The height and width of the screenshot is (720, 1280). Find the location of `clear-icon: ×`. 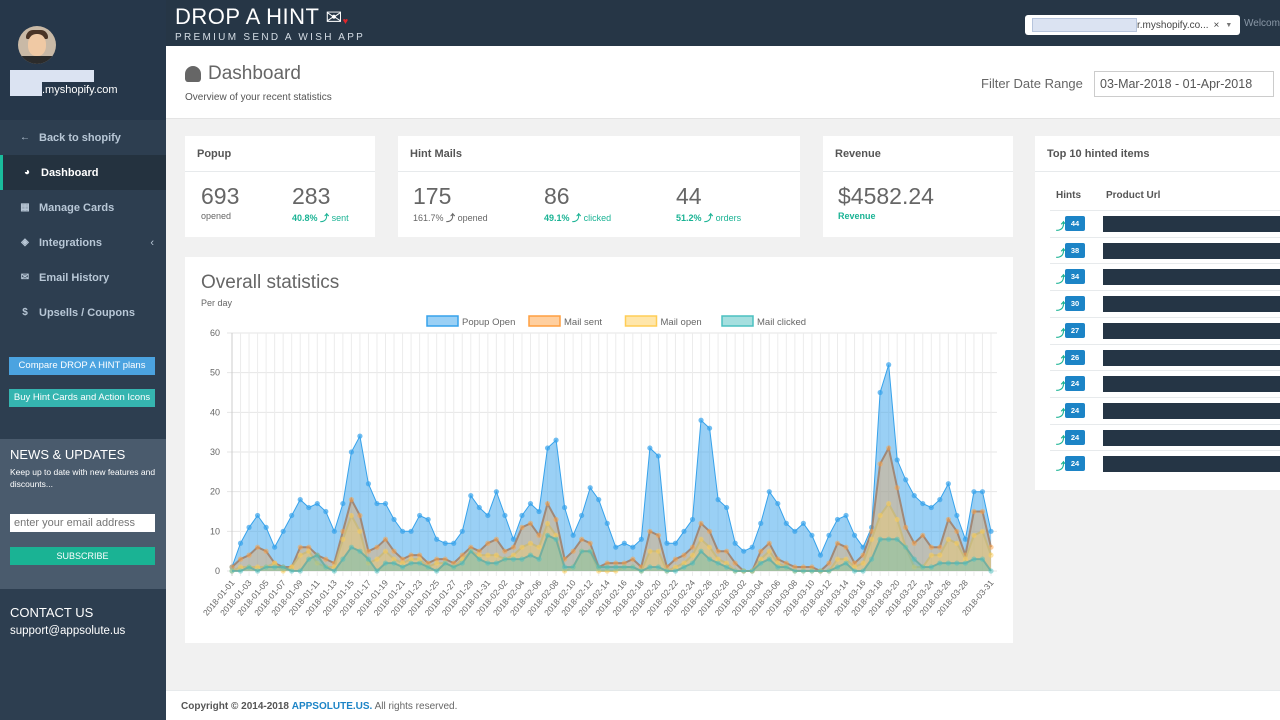

clear-icon: × is located at coordinates (1217, 25).